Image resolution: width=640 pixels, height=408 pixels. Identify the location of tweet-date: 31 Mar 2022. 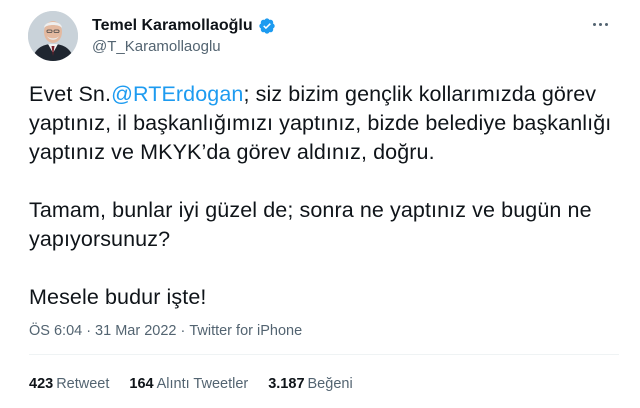
(135, 331).